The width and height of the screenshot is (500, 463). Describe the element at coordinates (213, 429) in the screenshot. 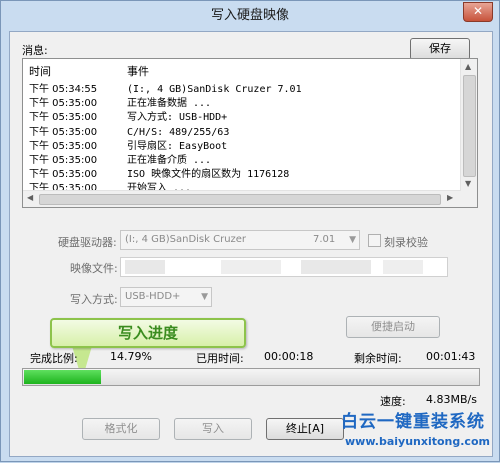

I see `write-button: 写入` at that location.